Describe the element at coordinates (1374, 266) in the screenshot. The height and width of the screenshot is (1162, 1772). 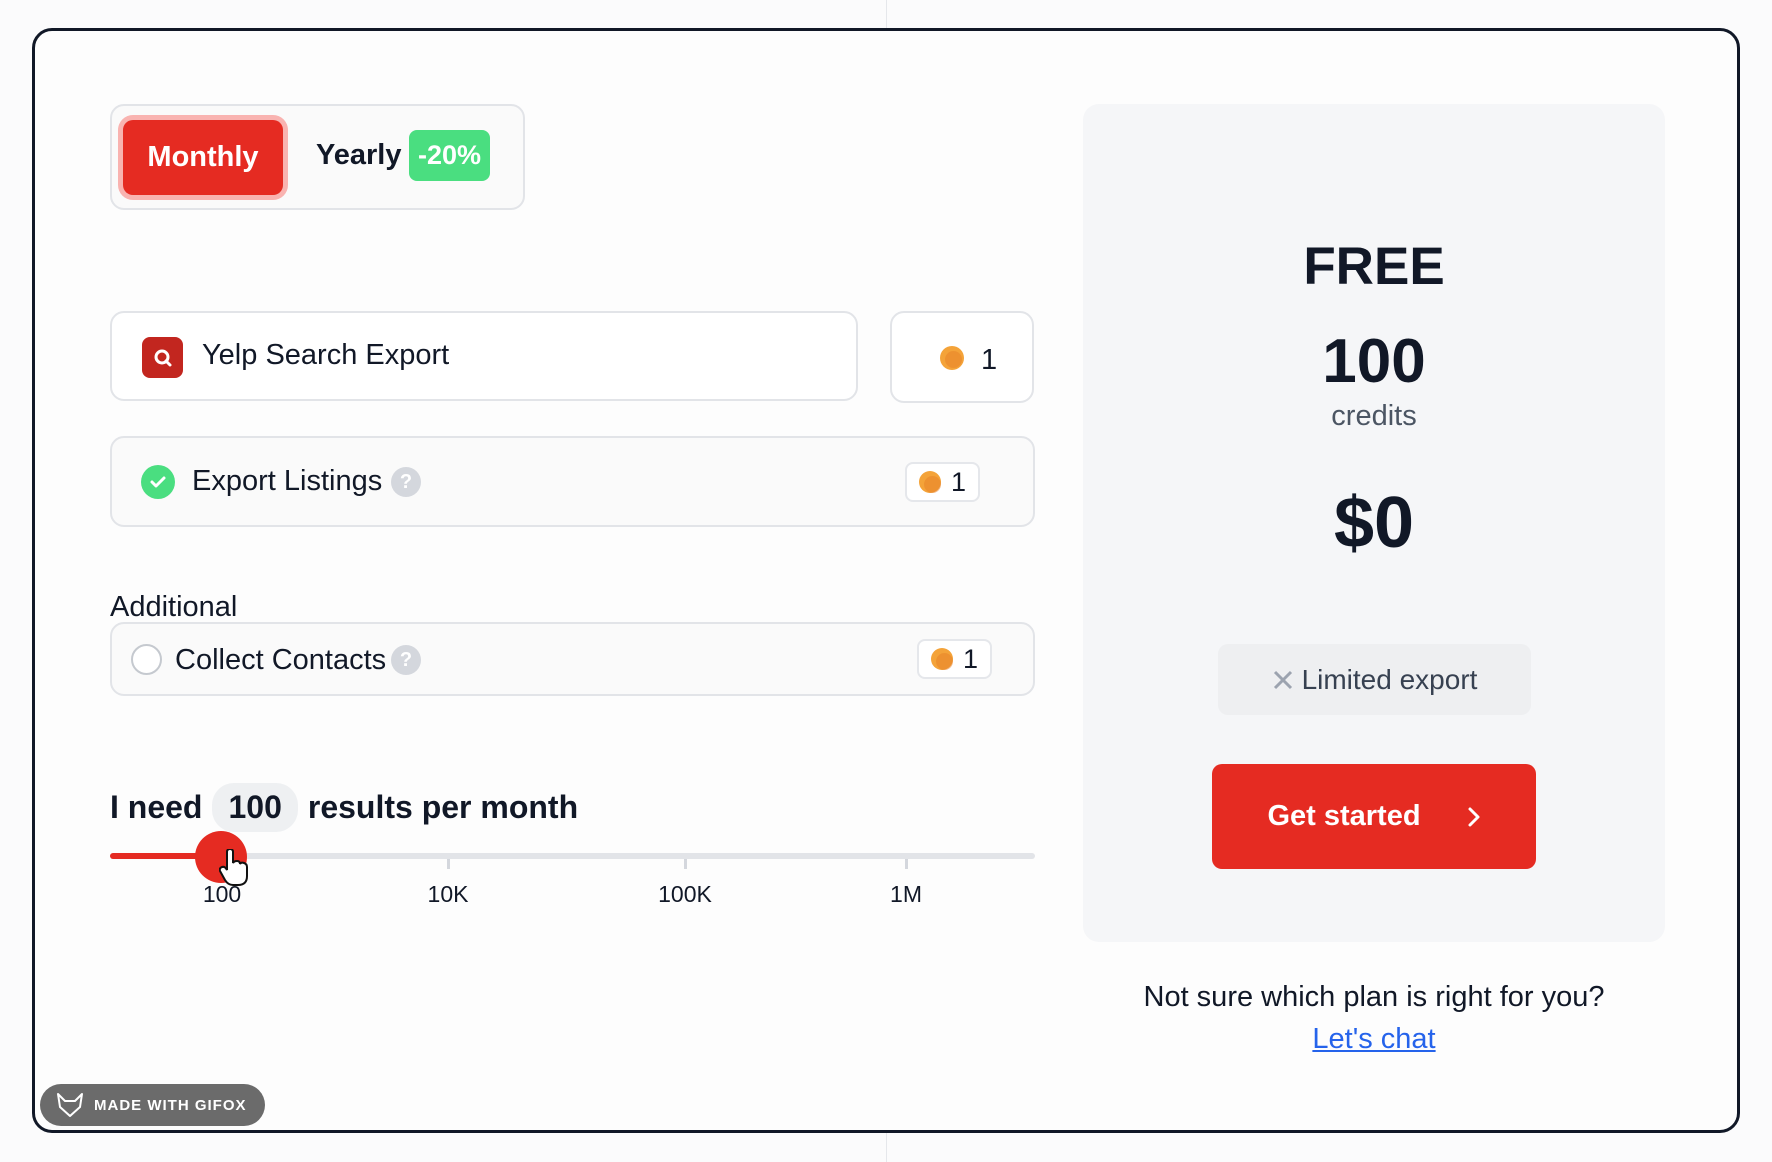
I see `plan-name: FREE` at that location.